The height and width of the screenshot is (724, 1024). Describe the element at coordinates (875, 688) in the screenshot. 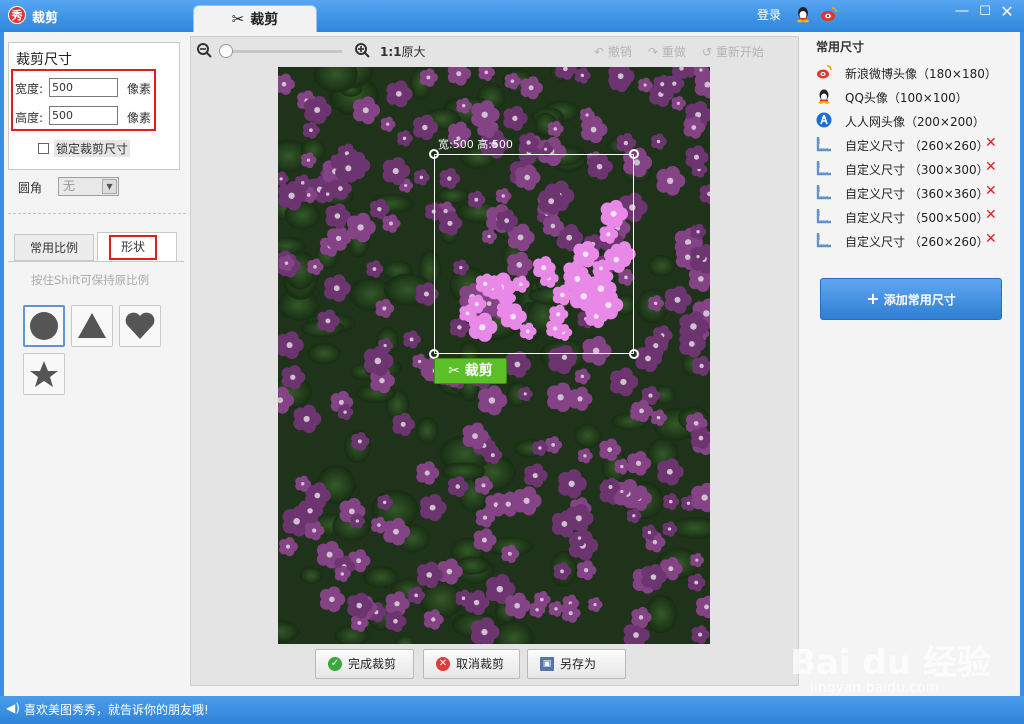

I see `watermark-url: jingyan.baidu.com` at that location.